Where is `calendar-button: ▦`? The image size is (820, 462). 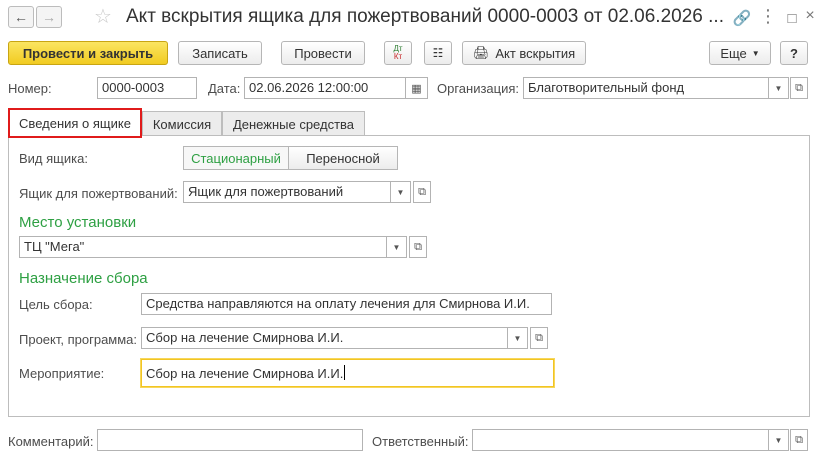 calendar-button: ▦ is located at coordinates (417, 88).